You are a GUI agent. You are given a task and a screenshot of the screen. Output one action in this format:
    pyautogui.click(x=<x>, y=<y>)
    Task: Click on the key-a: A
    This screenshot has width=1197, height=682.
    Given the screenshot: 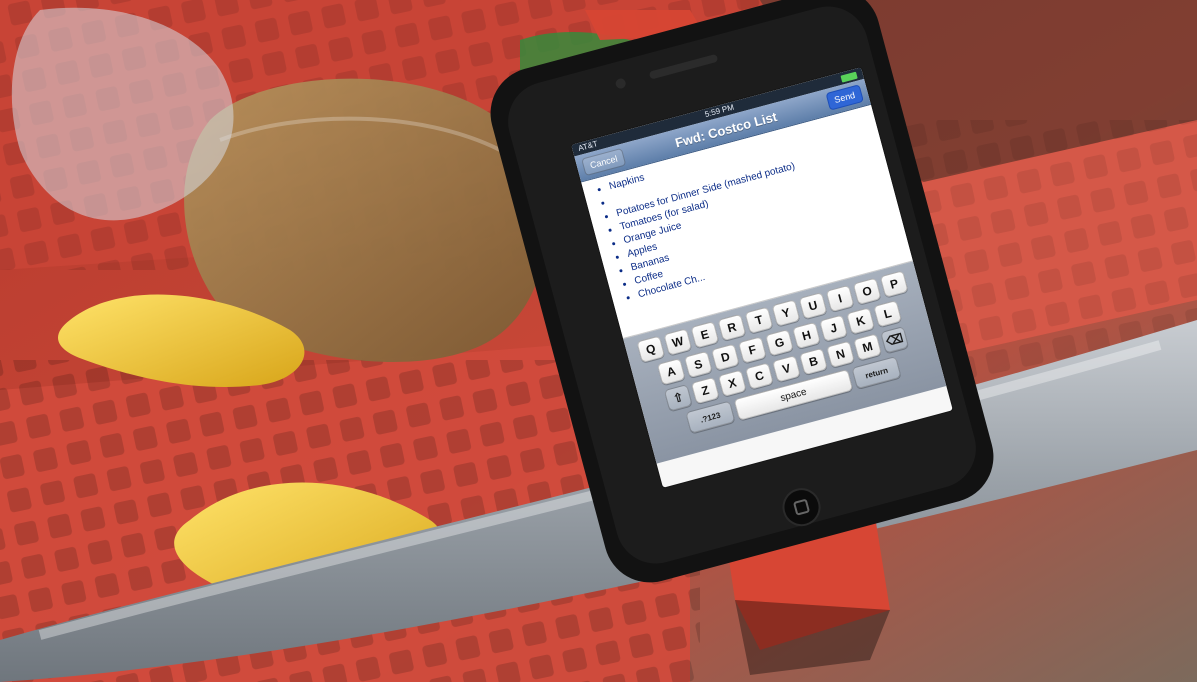 What is the action you would take?
    pyautogui.click(x=671, y=371)
    